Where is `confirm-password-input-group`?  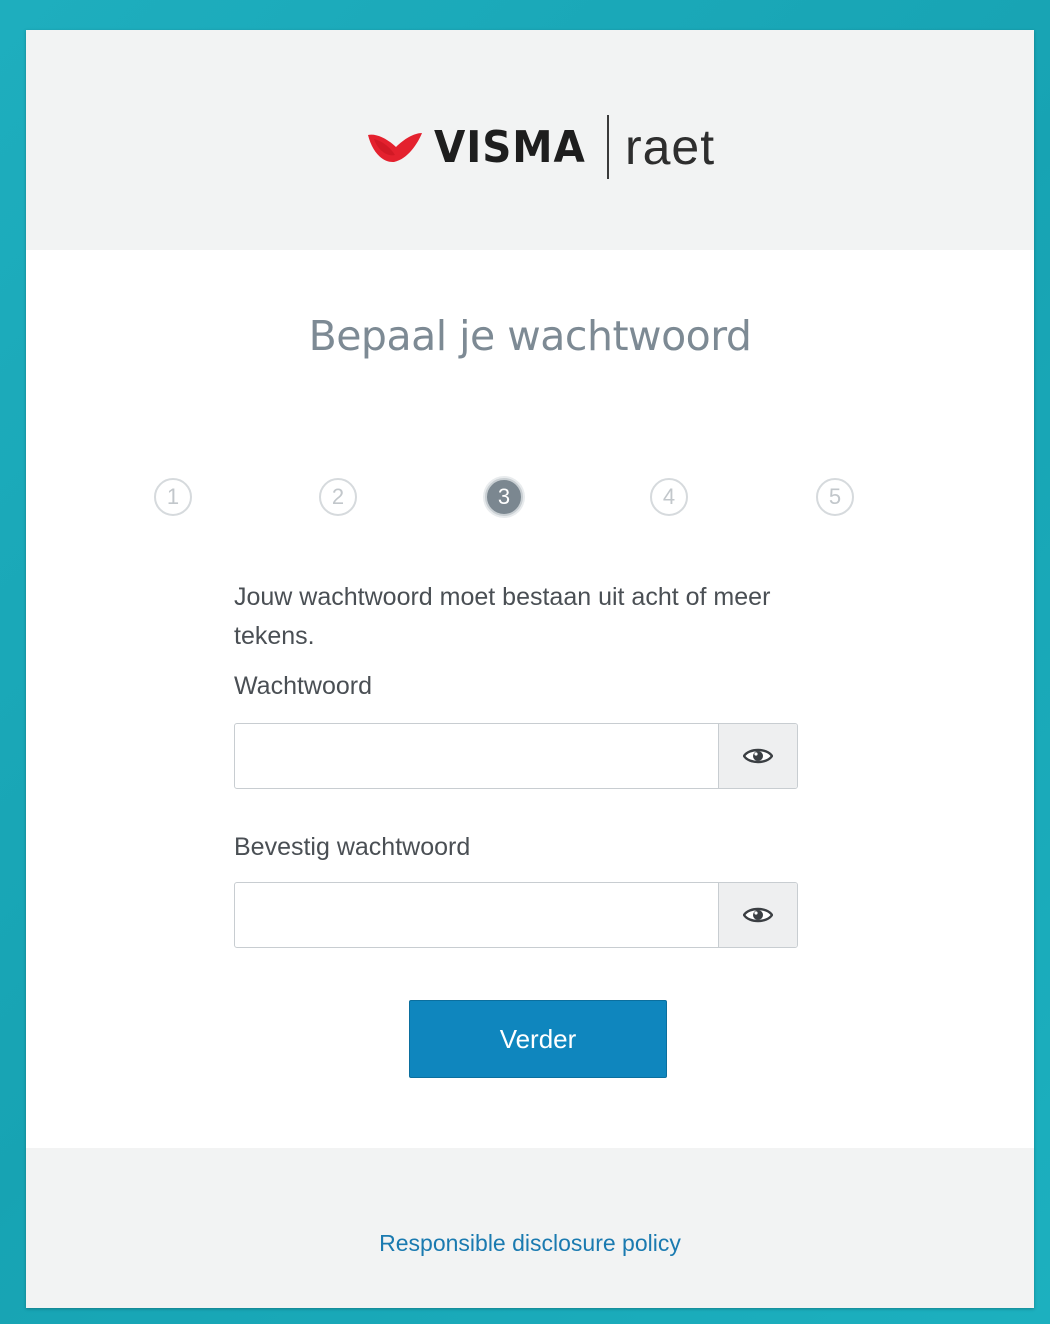
confirm-password-input-group is located at coordinates (516, 915).